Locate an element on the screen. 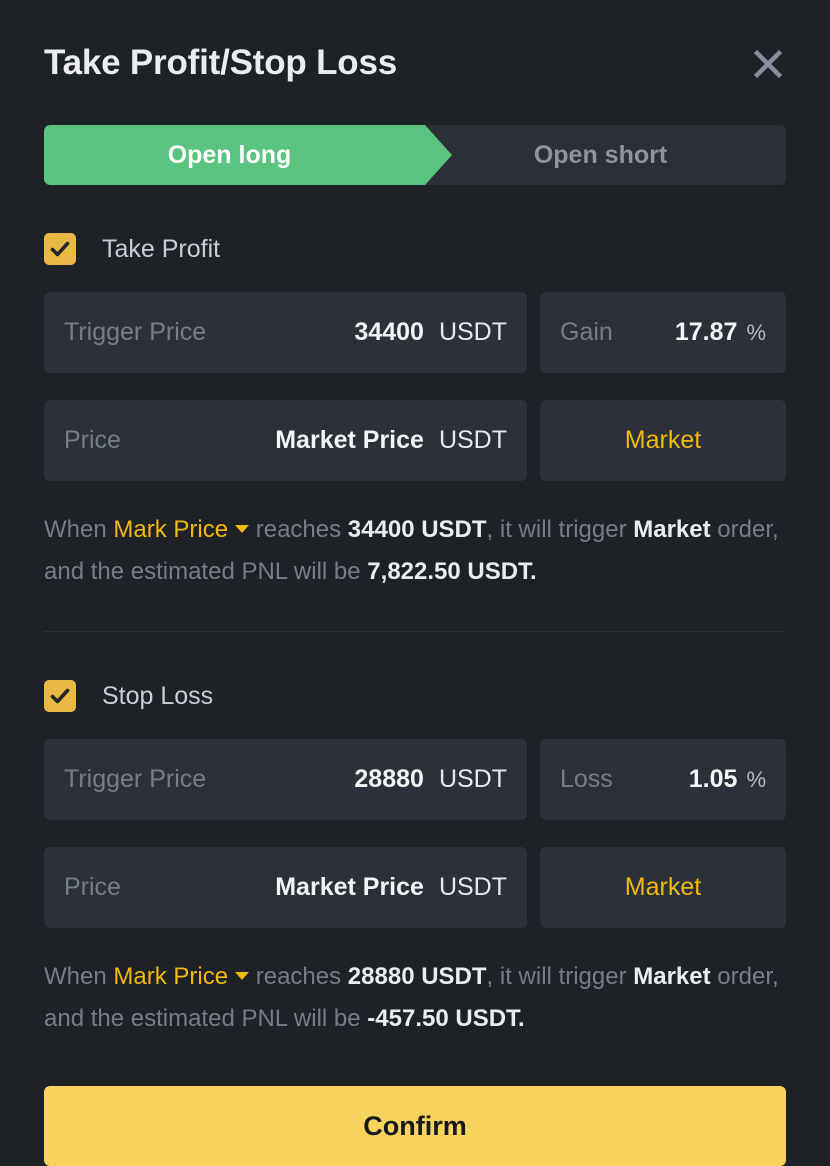 The width and height of the screenshot is (830, 1166). page-title: Take Profit/Stop Loss is located at coordinates (220, 62).